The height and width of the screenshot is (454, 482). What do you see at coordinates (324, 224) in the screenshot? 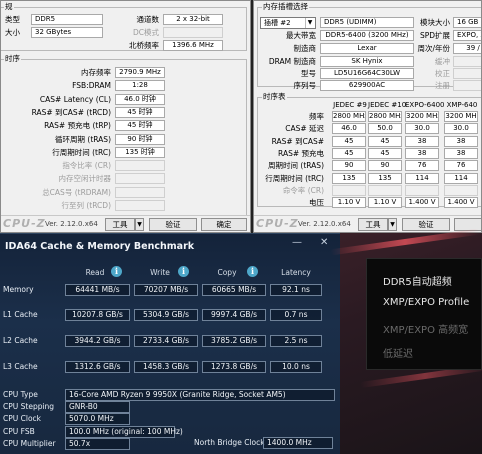
I see `version-text: Ver. 2.12.0.x64` at bounding box center [324, 224].